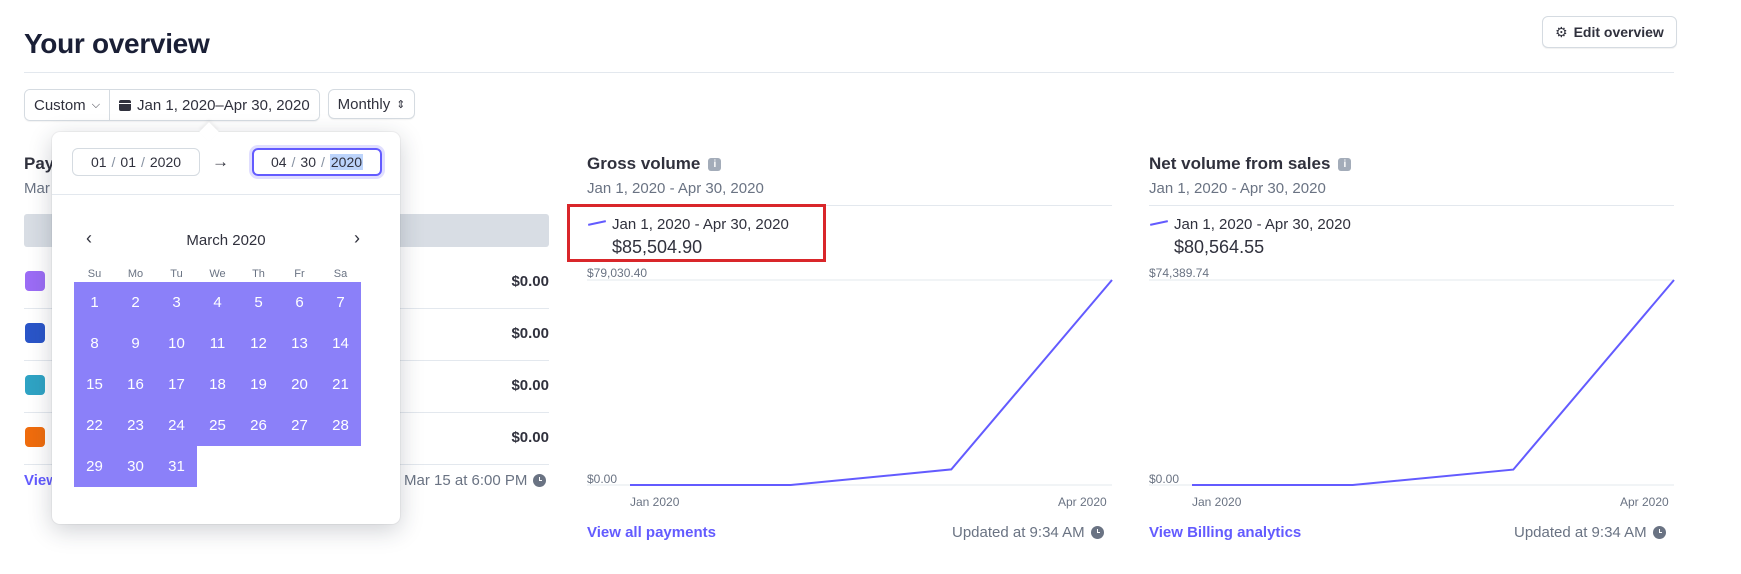  I want to click on month-title: March 2020, so click(226, 240).